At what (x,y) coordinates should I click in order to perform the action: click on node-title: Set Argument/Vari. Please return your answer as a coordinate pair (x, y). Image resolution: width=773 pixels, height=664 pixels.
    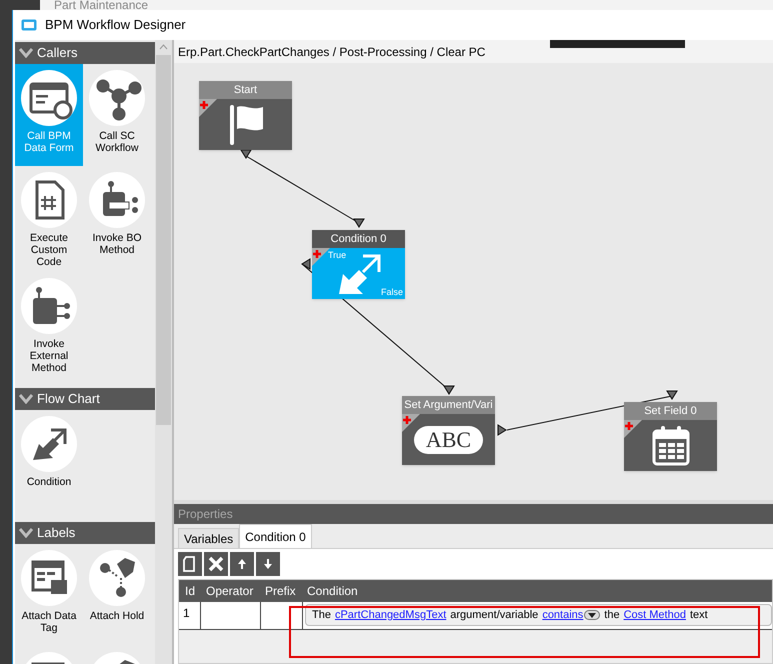
    Looking at the image, I should click on (448, 405).